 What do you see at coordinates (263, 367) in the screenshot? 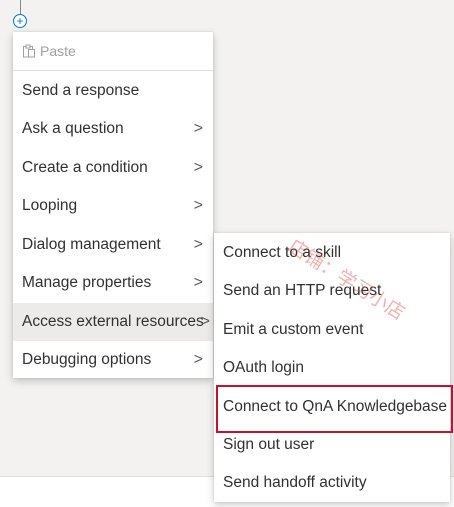
I see `menu-item-label: OAuth login` at bounding box center [263, 367].